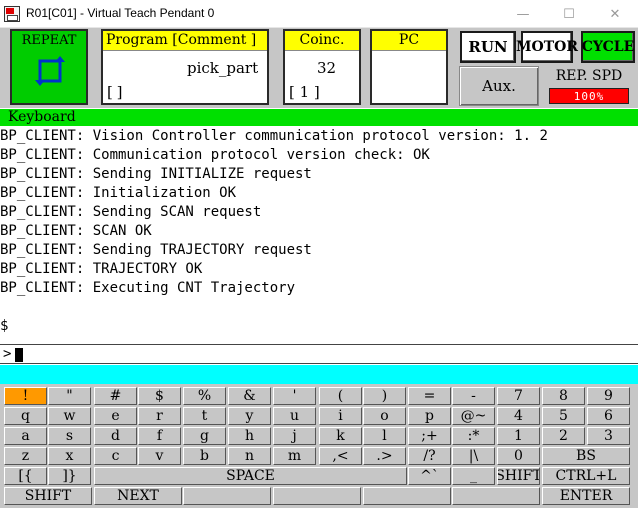 The width and height of the screenshot is (638, 508). Describe the element at coordinates (249, 396) in the screenshot. I see `key: &` at that location.